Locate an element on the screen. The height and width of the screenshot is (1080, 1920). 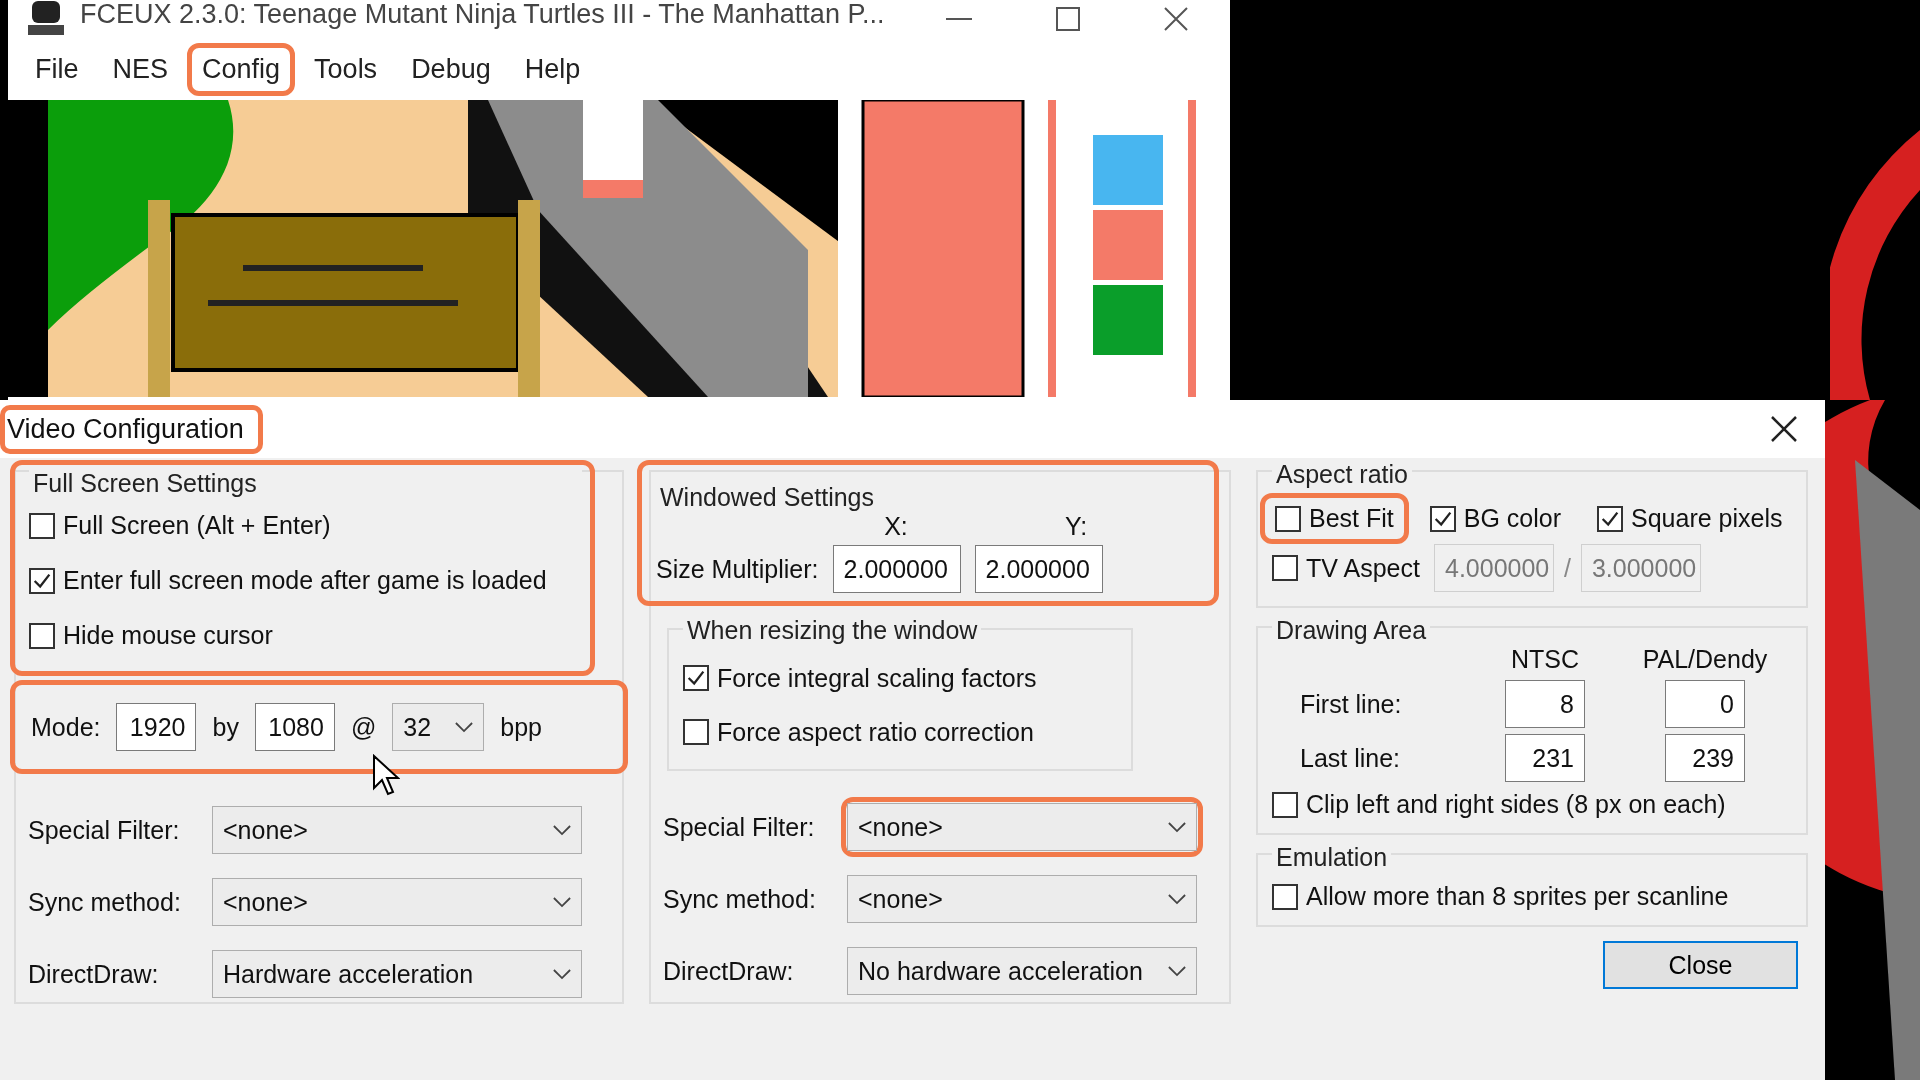
size-x-field: 2.000000 is located at coordinates (896, 569).